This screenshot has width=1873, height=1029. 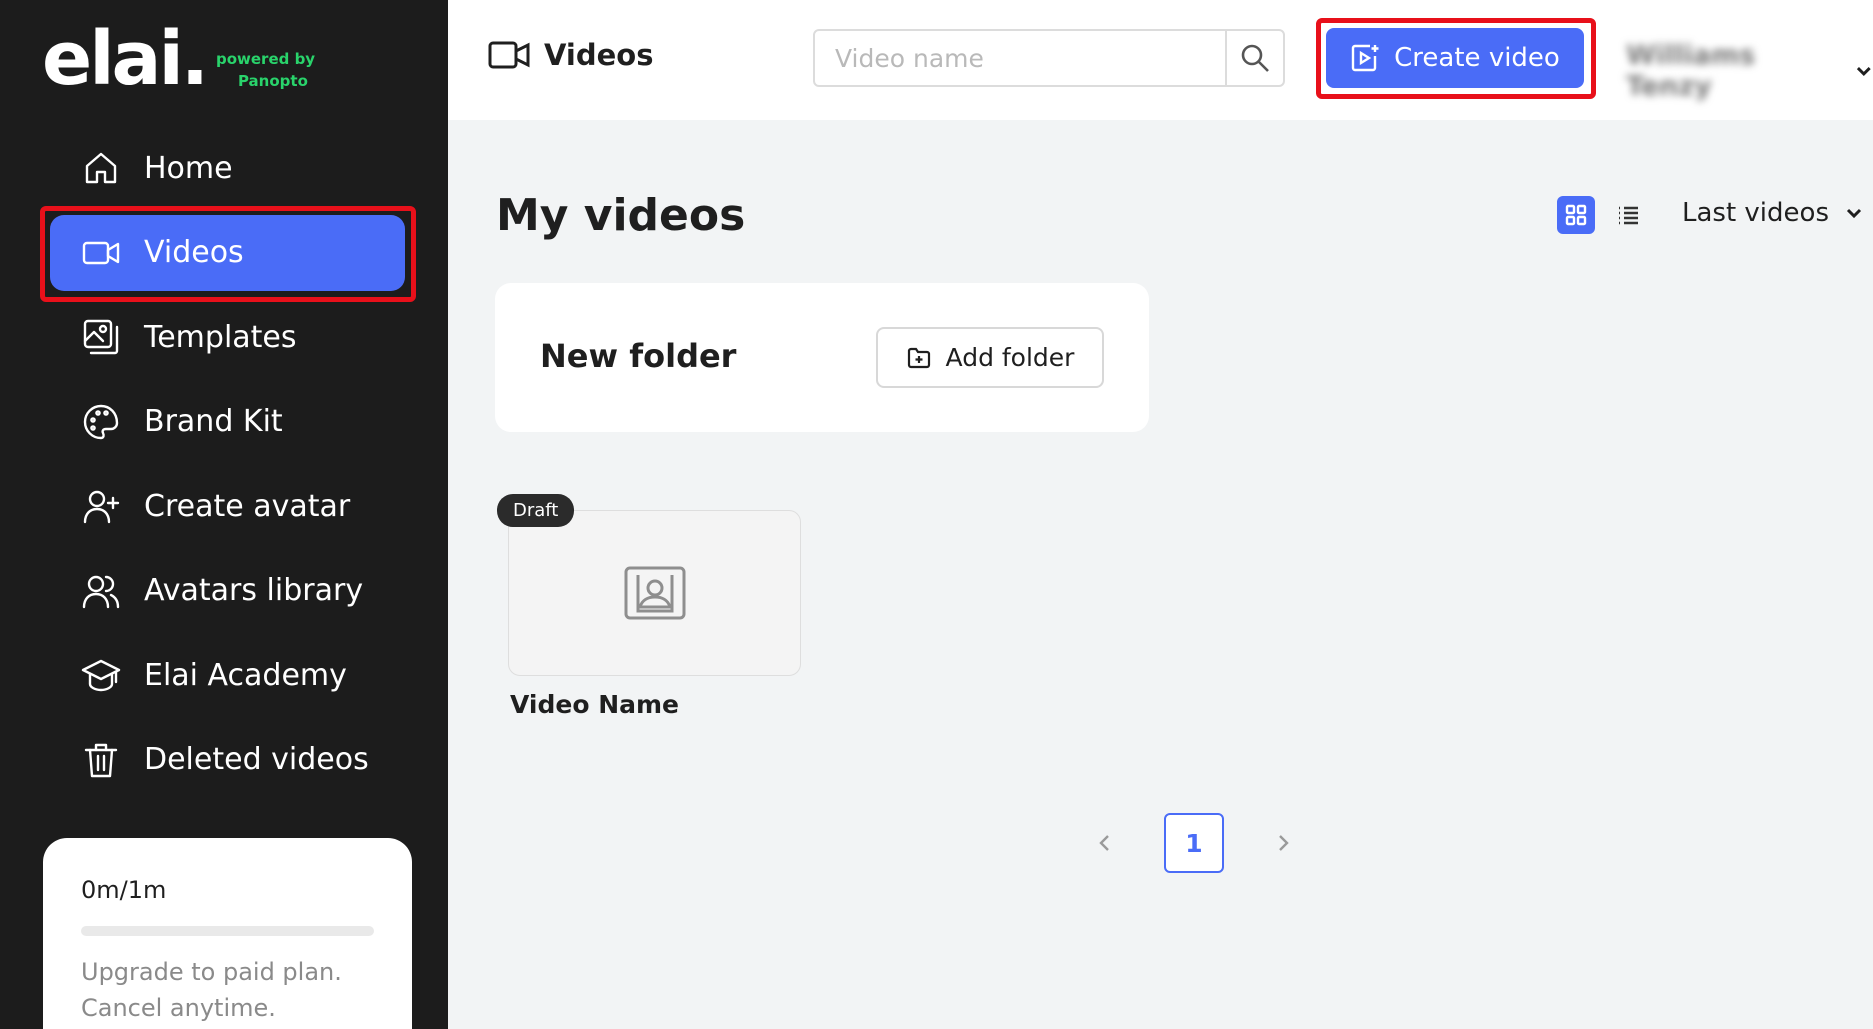 What do you see at coordinates (220, 337) in the screenshot?
I see `sidebar-item-label: Templates` at bounding box center [220, 337].